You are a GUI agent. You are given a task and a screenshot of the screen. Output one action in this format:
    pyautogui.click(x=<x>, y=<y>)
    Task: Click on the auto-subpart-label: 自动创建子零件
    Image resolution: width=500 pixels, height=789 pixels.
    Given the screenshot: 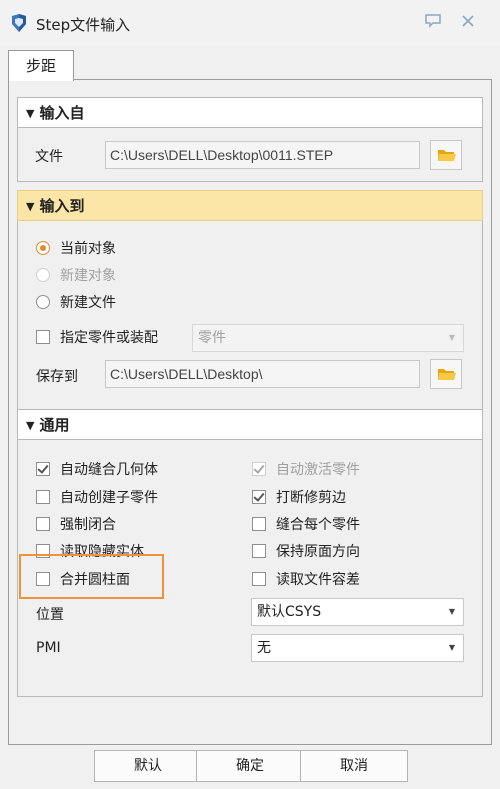 What is the action you would take?
    pyautogui.click(x=109, y=498)
    